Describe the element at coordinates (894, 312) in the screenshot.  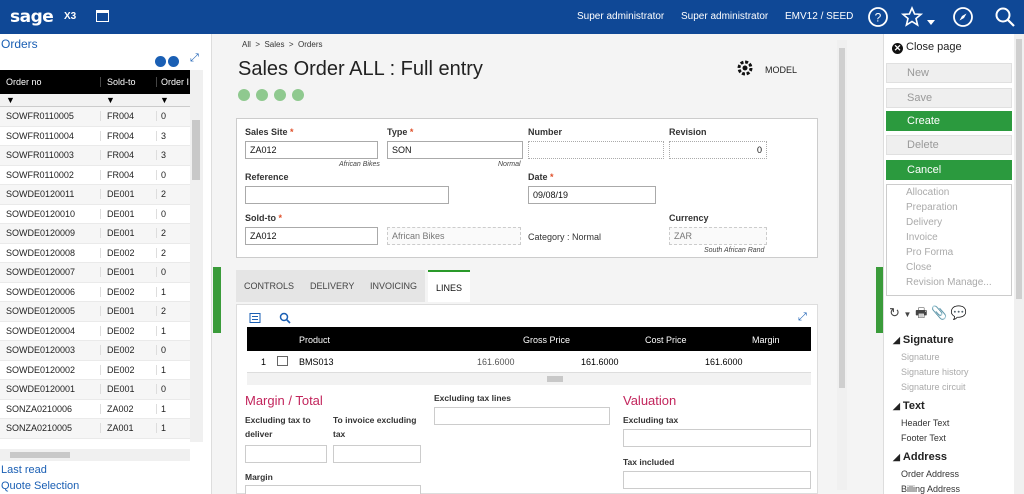
I see `refresh-icon: ↻` at that location.